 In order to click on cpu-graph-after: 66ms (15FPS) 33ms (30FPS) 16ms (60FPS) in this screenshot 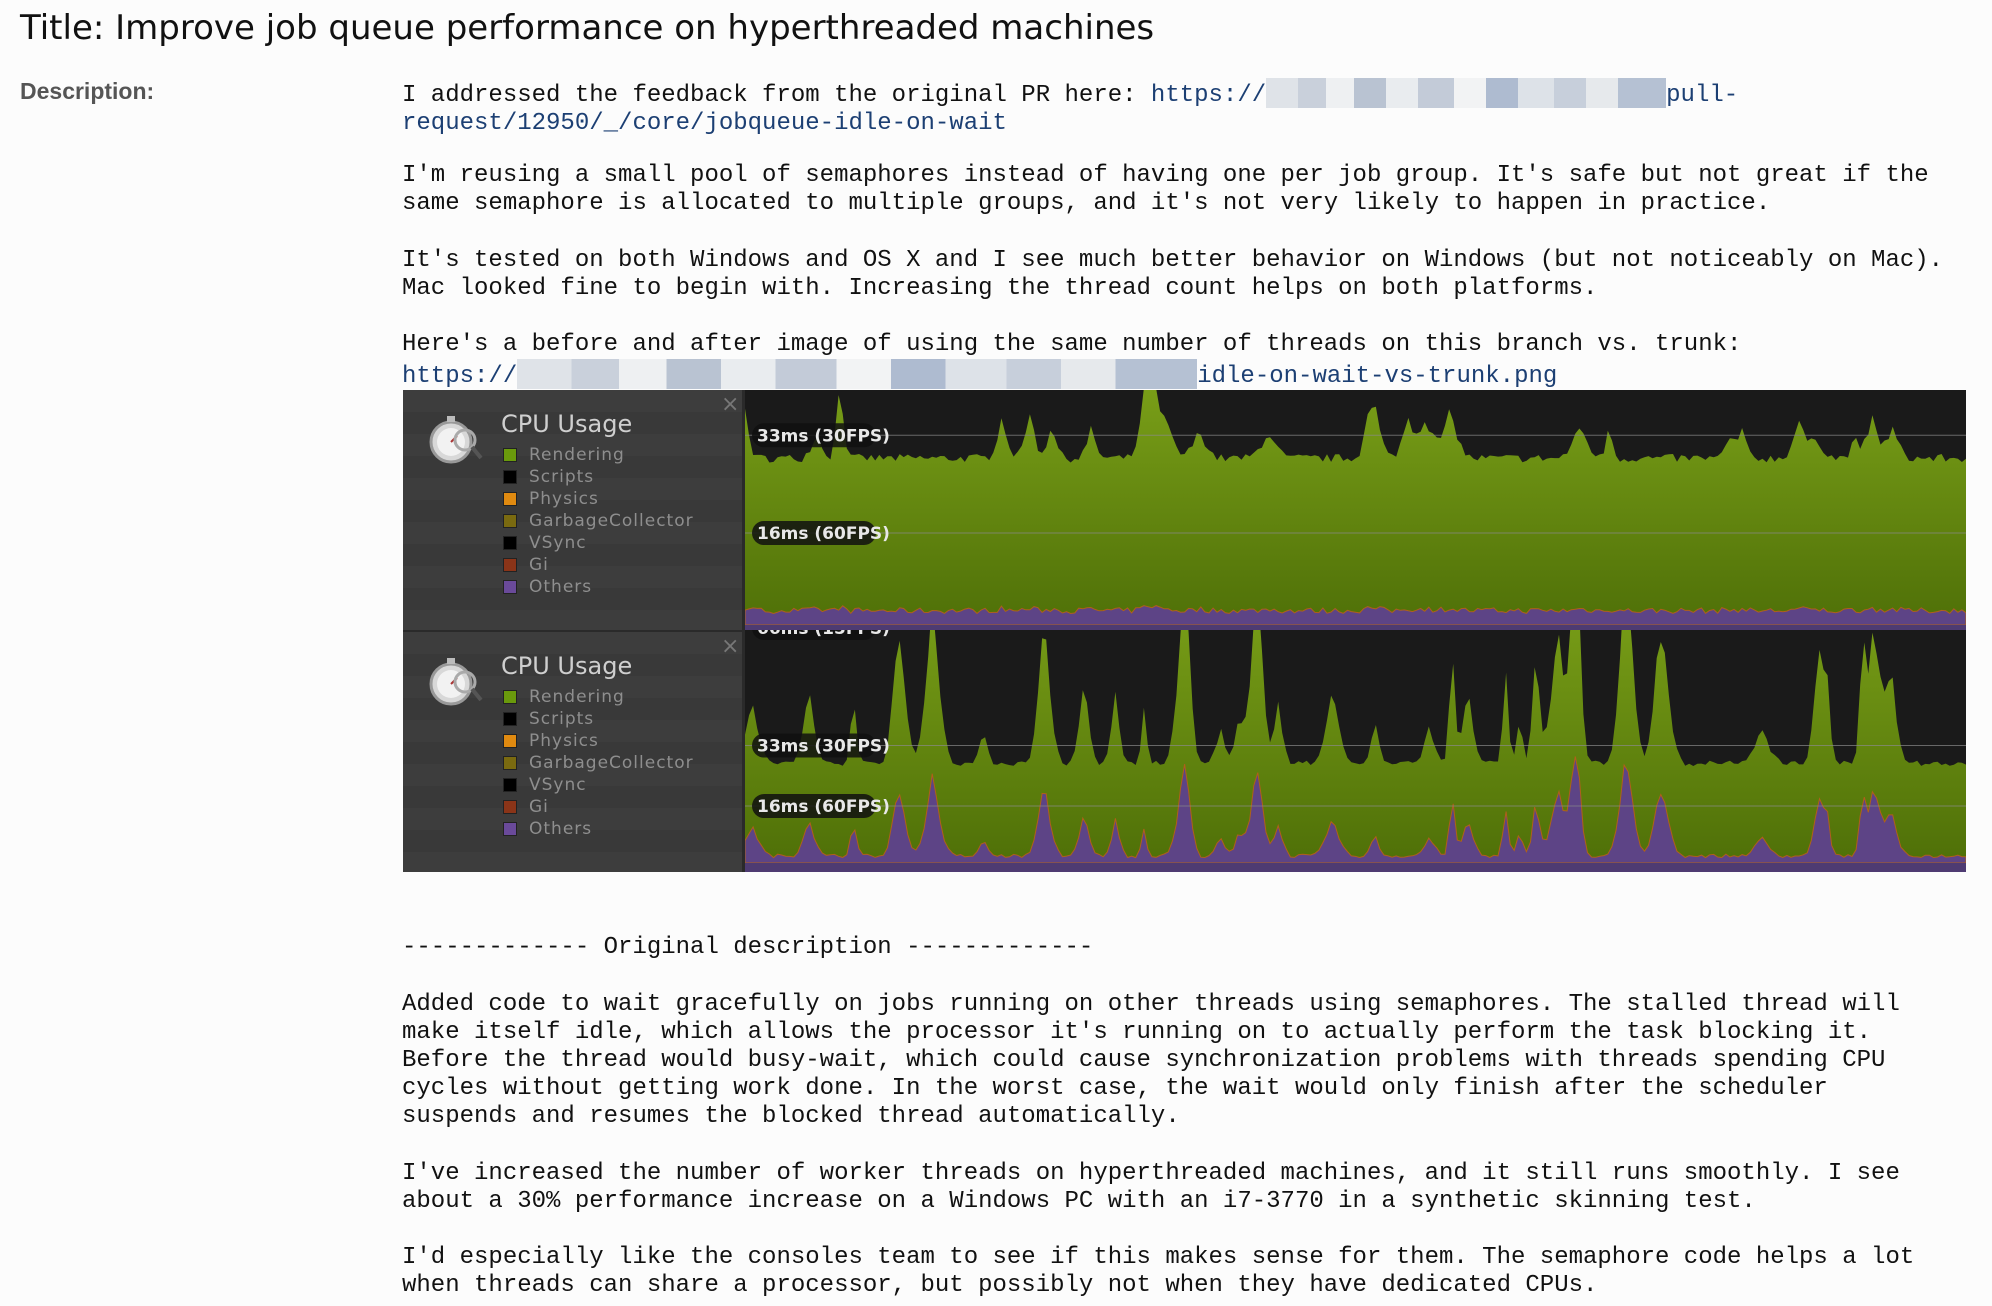, I will do `click(1355, 751)`.